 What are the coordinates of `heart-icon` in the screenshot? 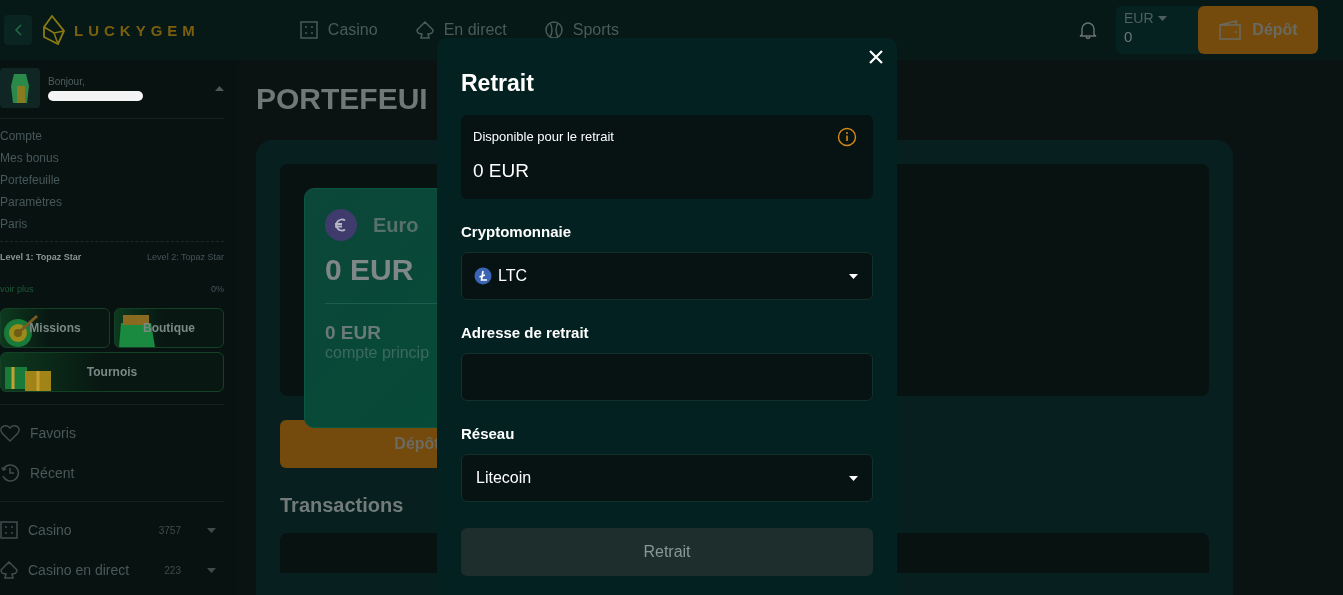 It's located at (10, 433).